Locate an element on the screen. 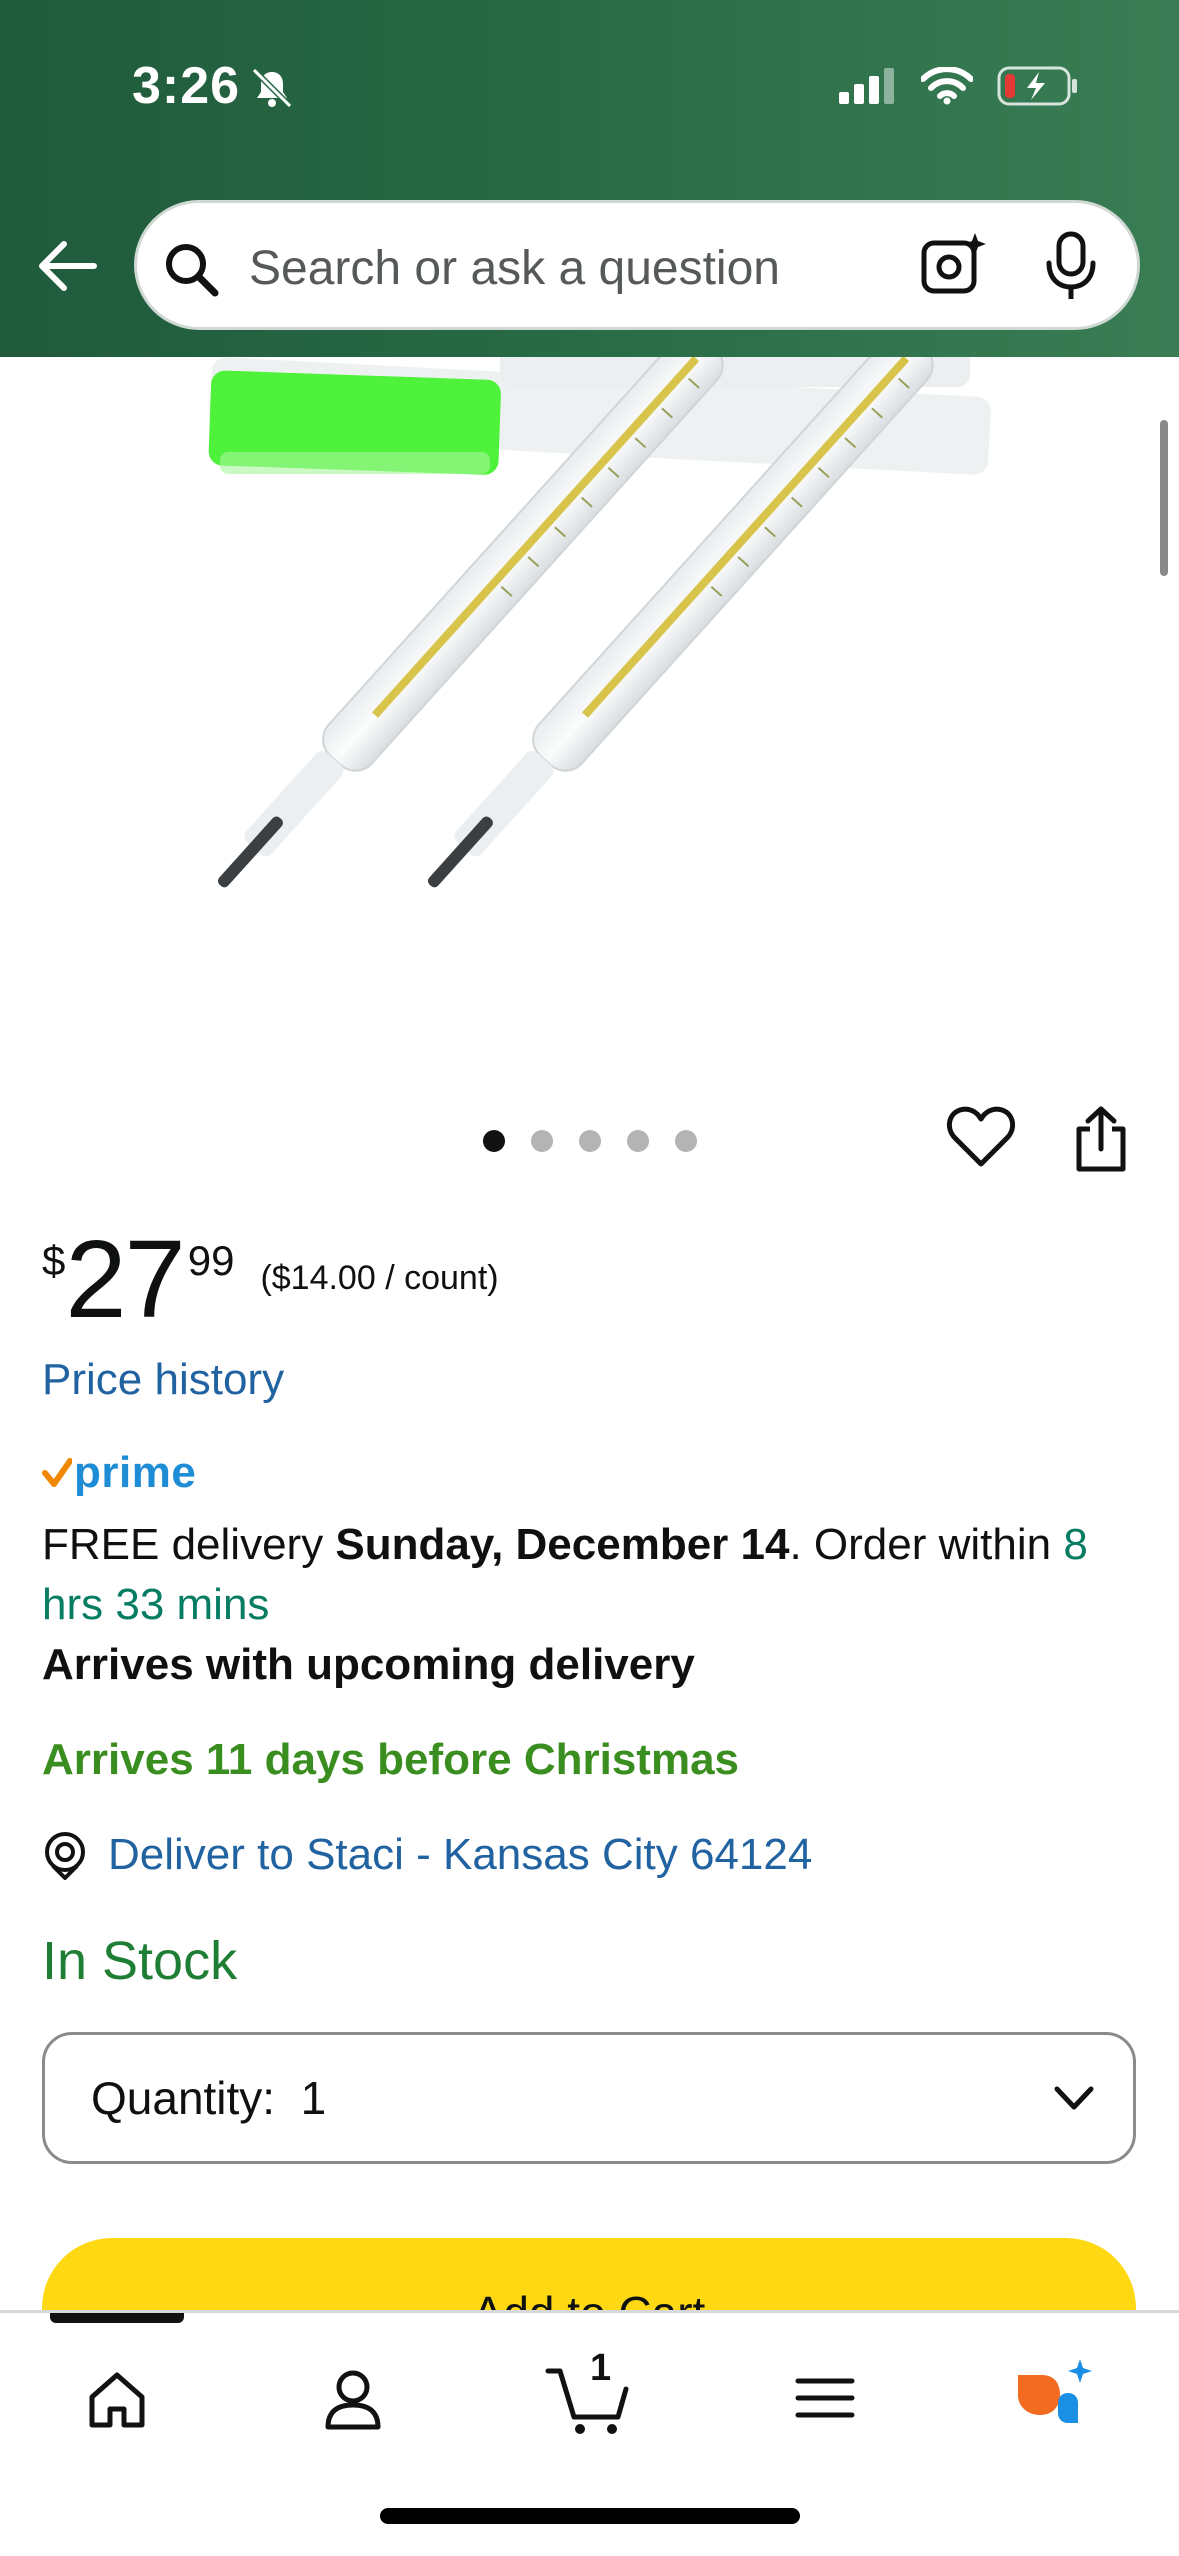 This screenshot has height=2556, width=1179. stock-status: In Stock is located at coordinates (140, 1961).